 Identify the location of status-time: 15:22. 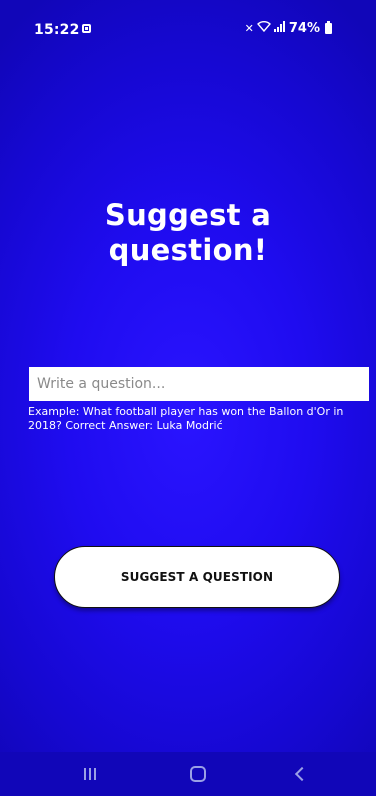
(57, 30).